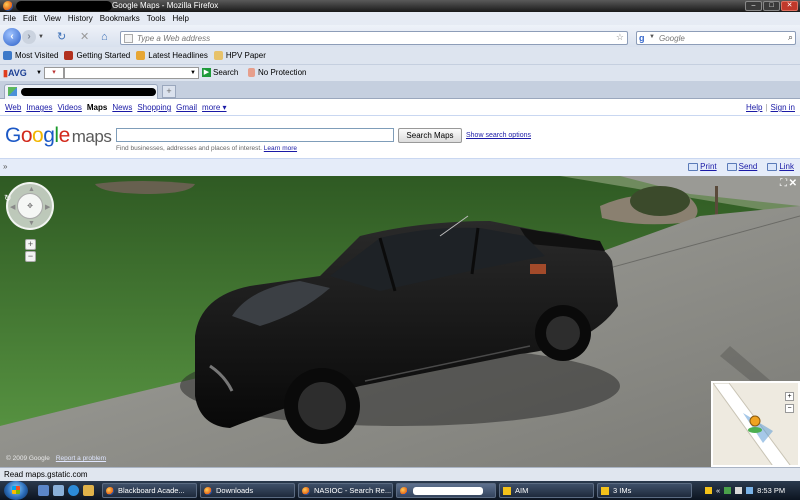 The width and height of the screenshot is (800, 500). I want to click on menu-help: Help, so click(180, 18).